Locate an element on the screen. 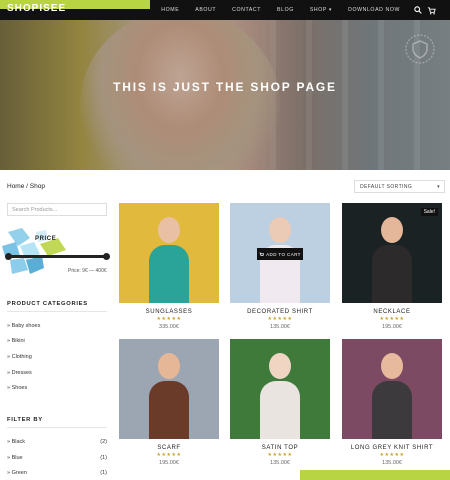  product-name: SCARF is located at coordinates (169, 448).